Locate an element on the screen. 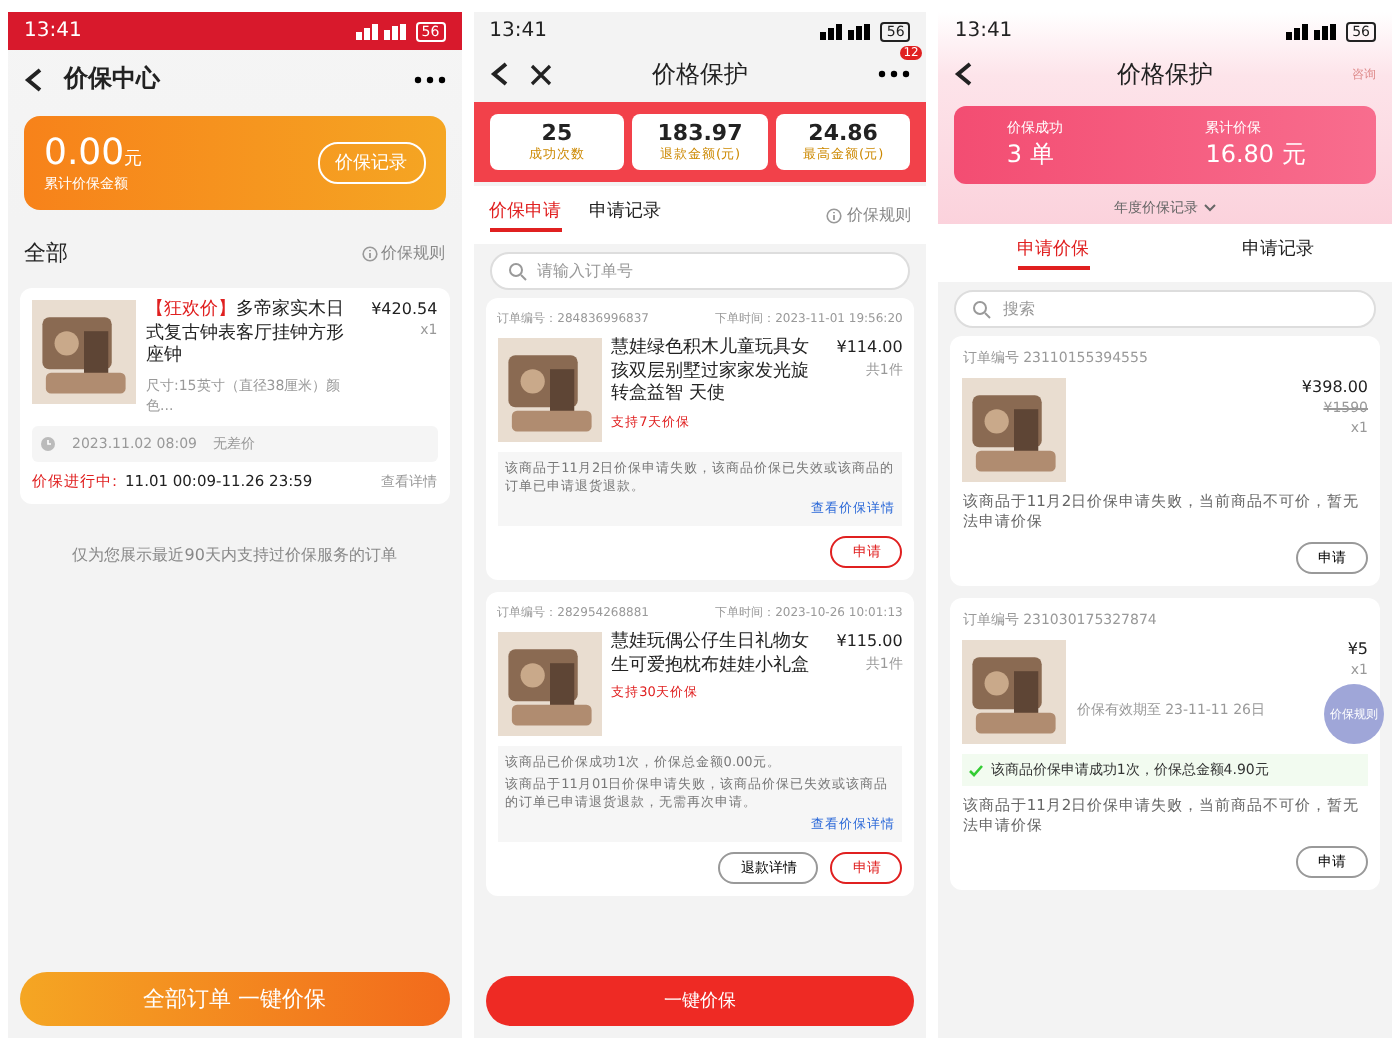 This screenshot has height=1050, width=1400. product-name: 慧娃玩偶公仔生日礼物女生可爱抱枕布娃娃小礼盒 is located at coordinates (711, 655).